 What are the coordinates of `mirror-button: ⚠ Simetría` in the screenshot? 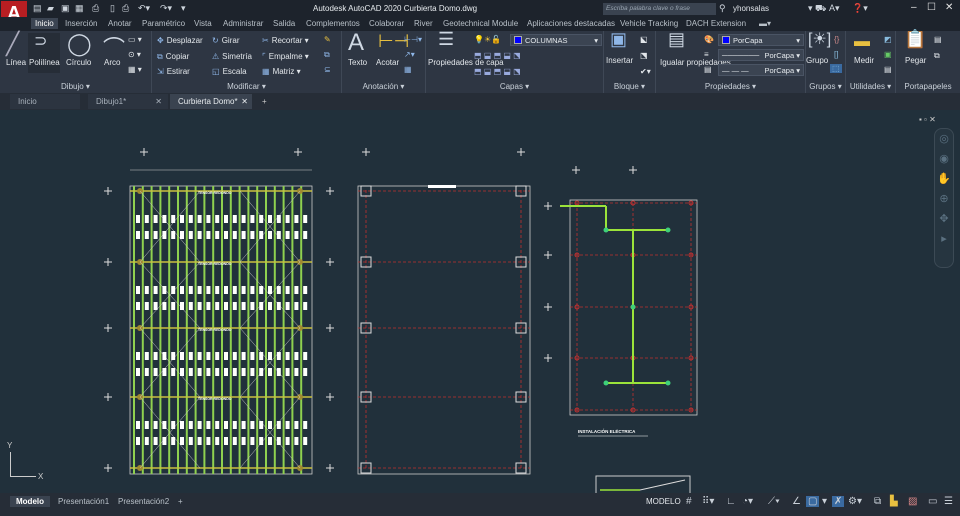 It's located at (232, 56).